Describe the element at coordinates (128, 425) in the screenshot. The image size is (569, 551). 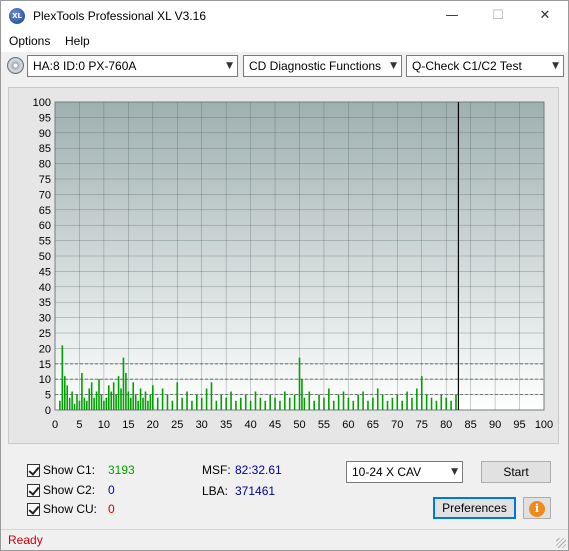
I see `x-tick-label: 15` at that location.